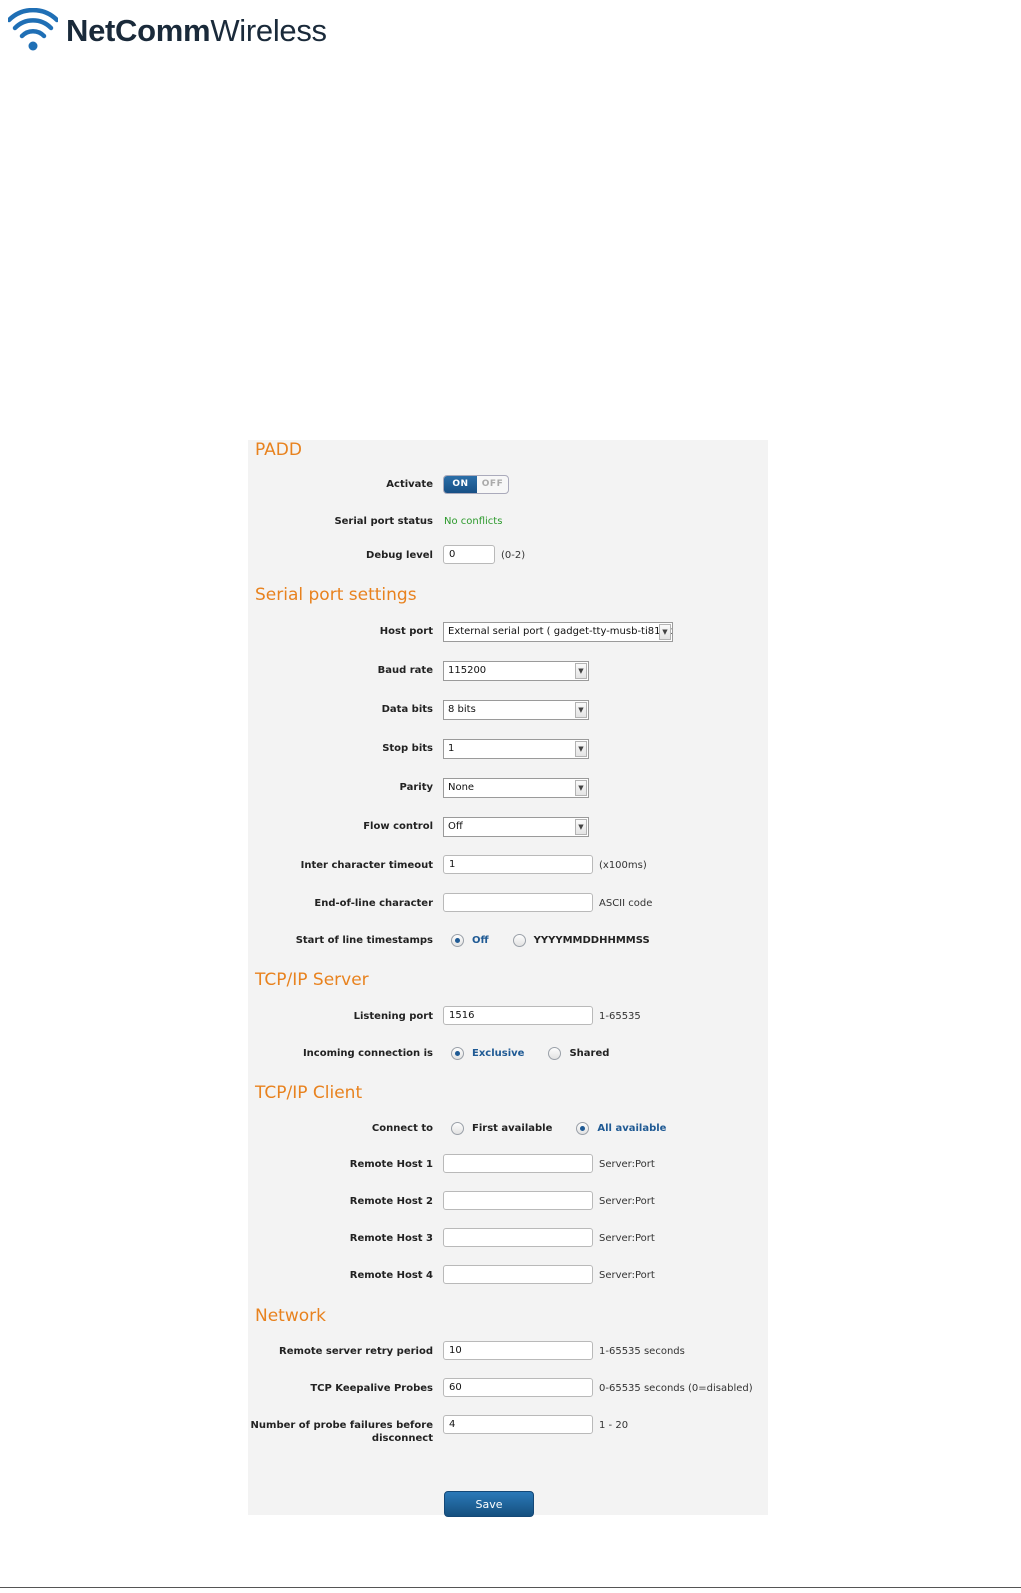 The image size is (1021, 1593). Describe the element at coordinates (498, 1053) in the screenshot. I see `exclusive-label: Exclusive` at that location.